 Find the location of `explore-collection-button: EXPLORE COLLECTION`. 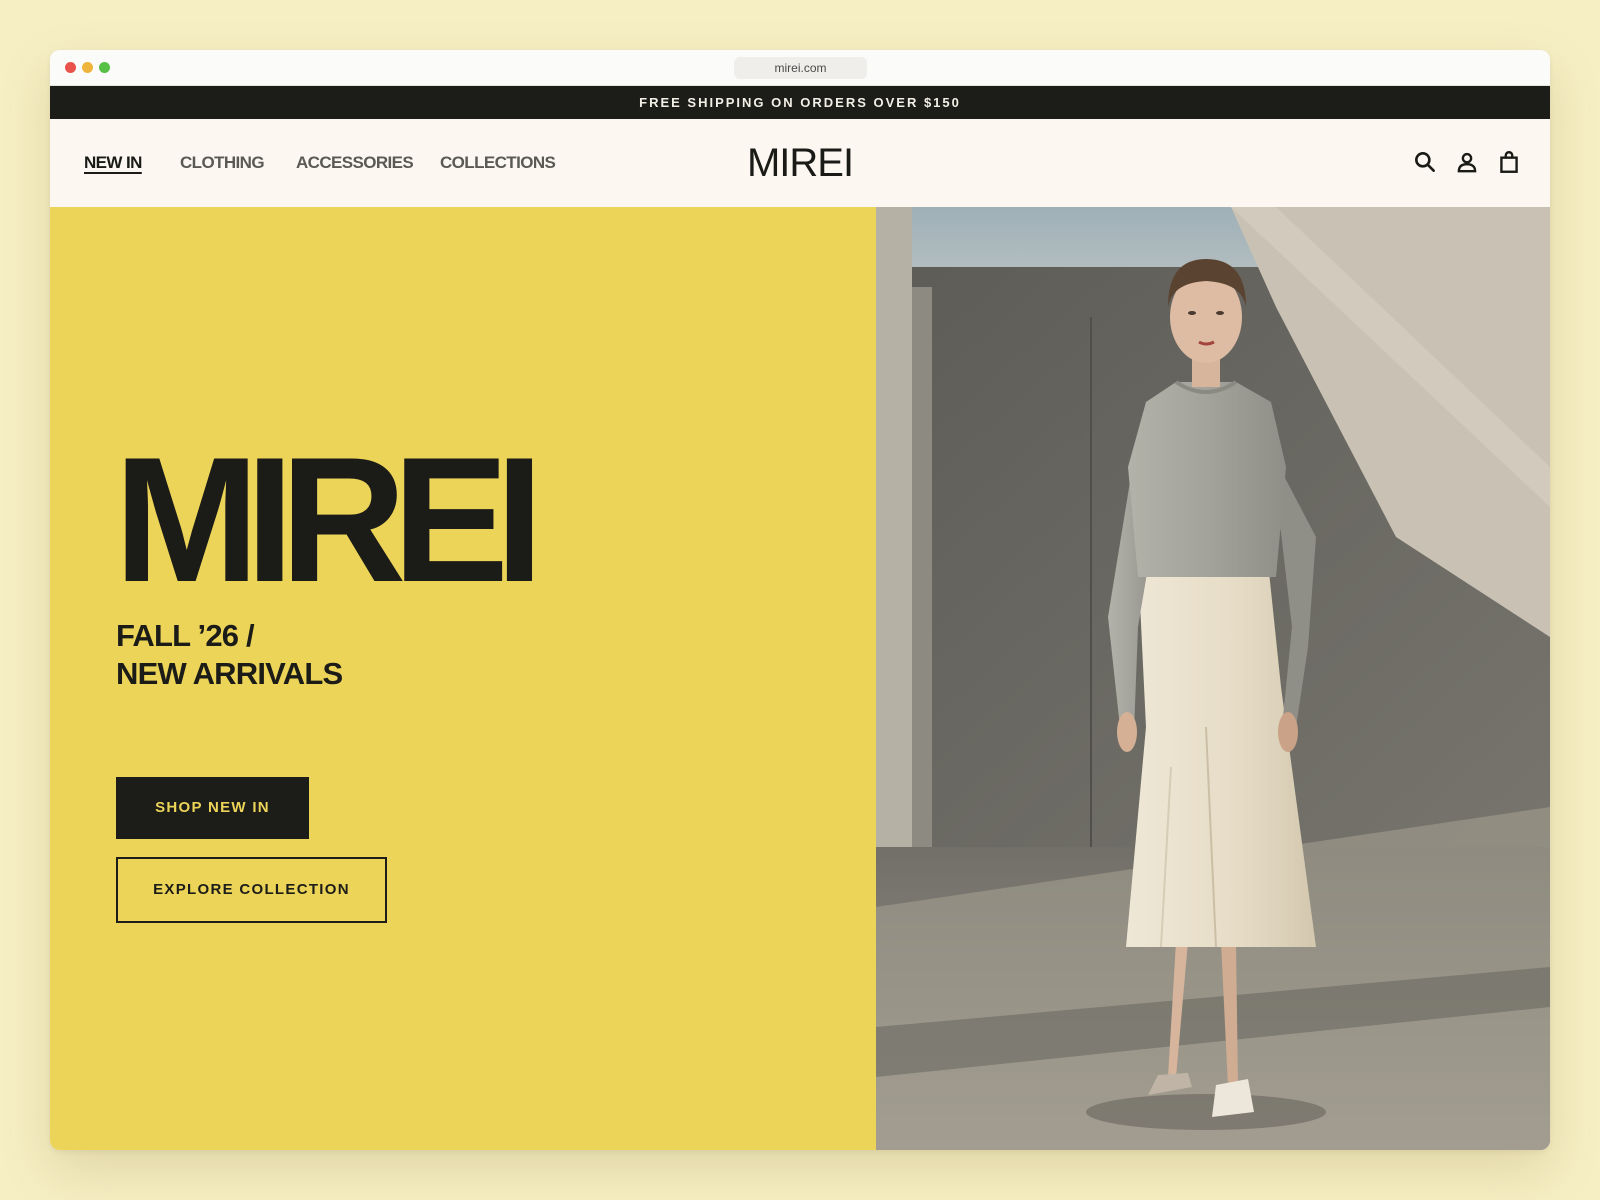

explore-collection-button: EXPLORE COLLECTION is located at coordinates (251, 890).